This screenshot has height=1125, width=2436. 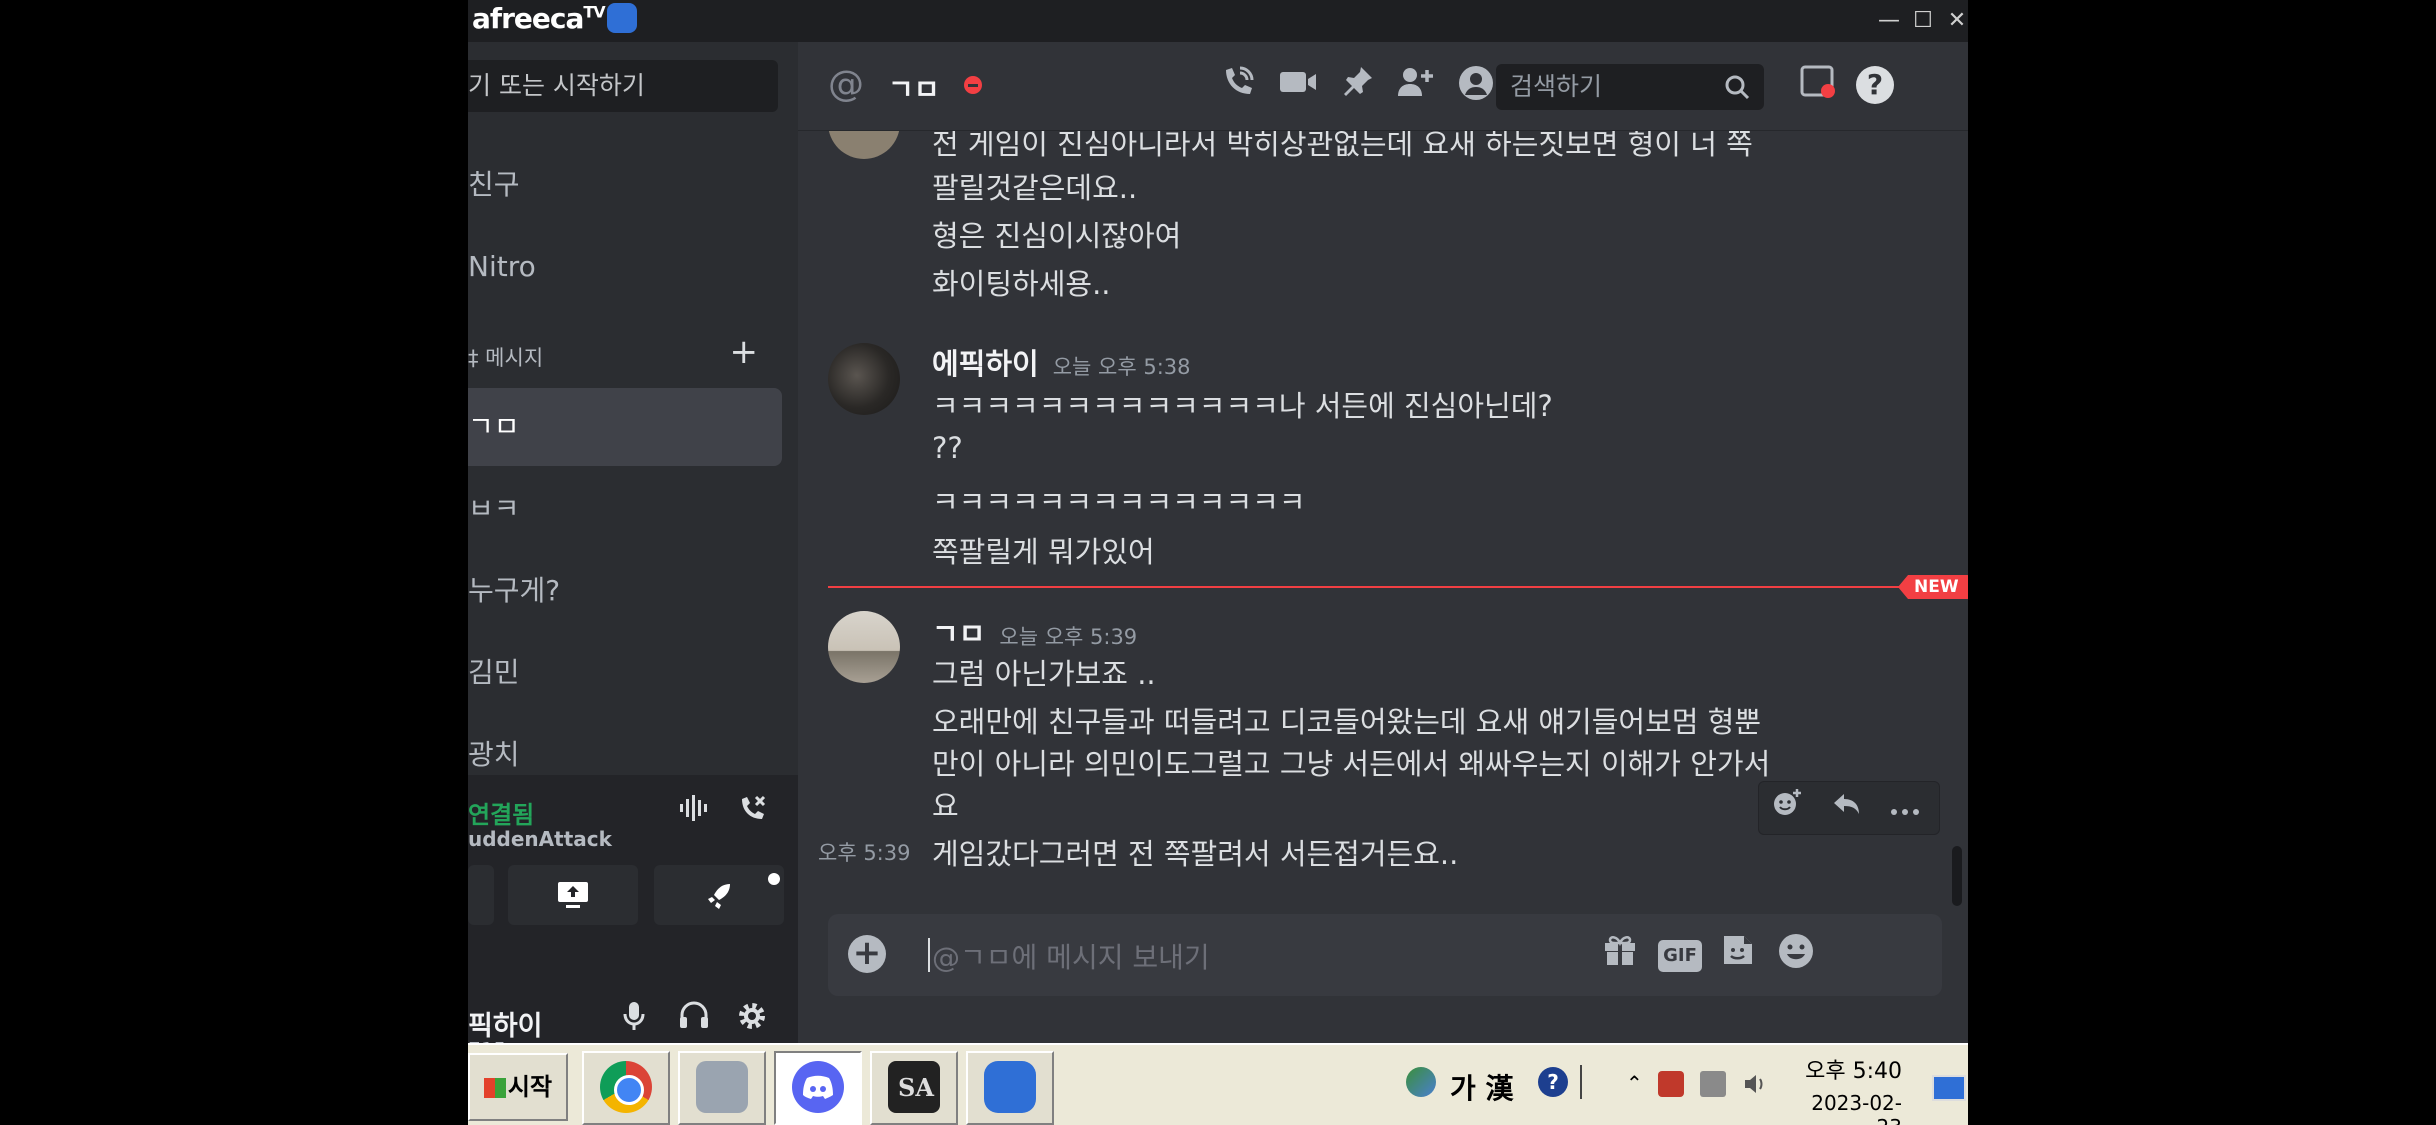 I want to click on close-button: ✕, so click(x=1954, y=21).